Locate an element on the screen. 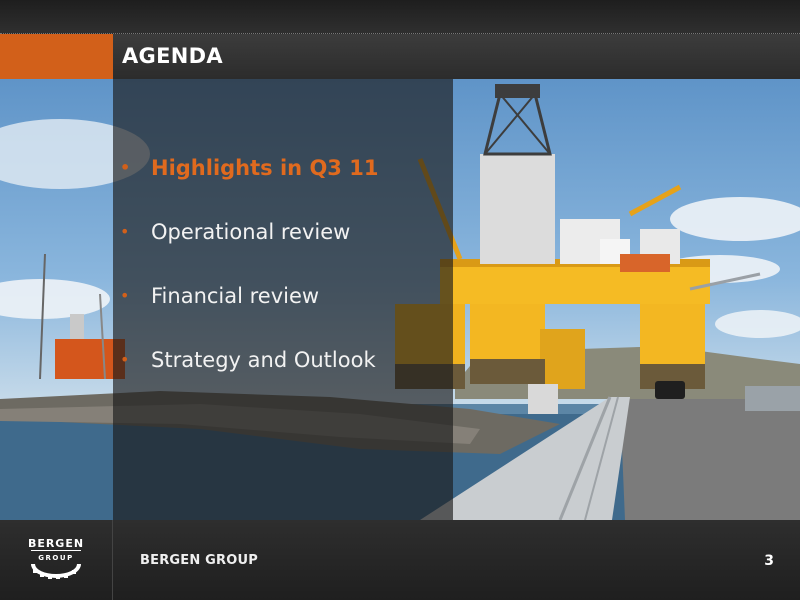  page-number: 3 is located at coordinates (769, 561).